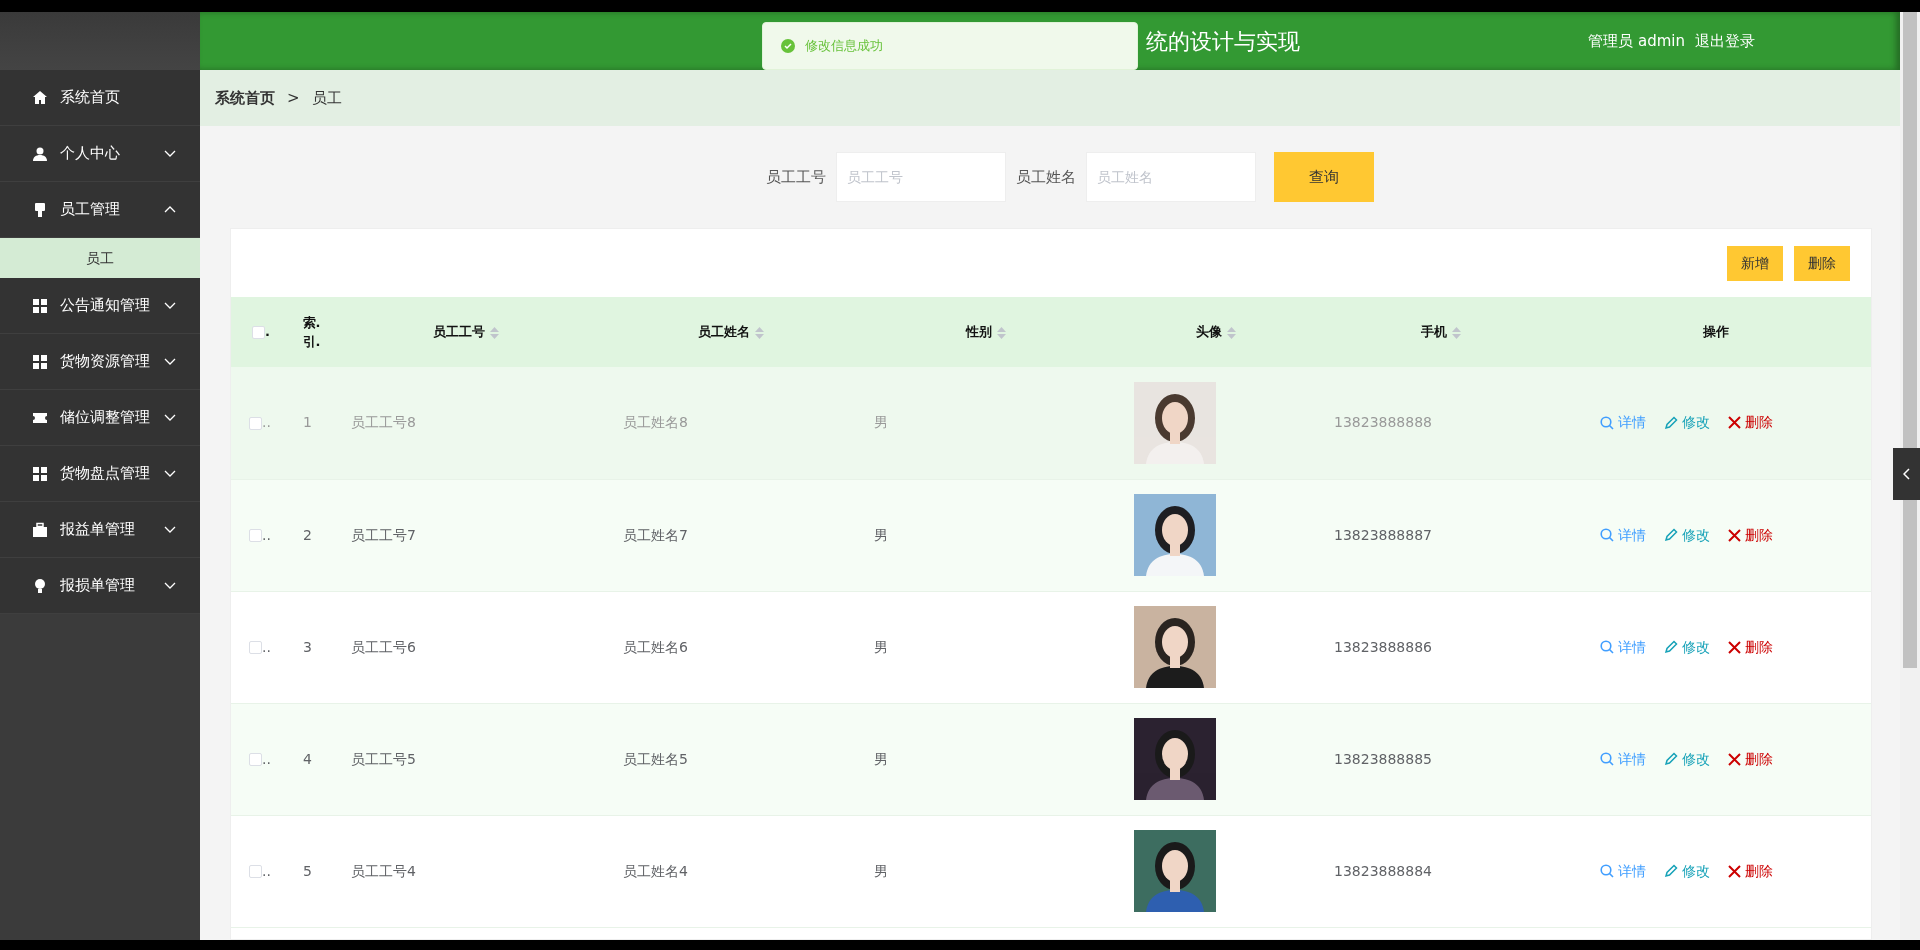 The height and width of the screenshot is (950, 1920). What do you see at coordinates (100, 586) in the screenshot?
I see `sidebar-item: 报损单管理` at bounding box center [100, 586].